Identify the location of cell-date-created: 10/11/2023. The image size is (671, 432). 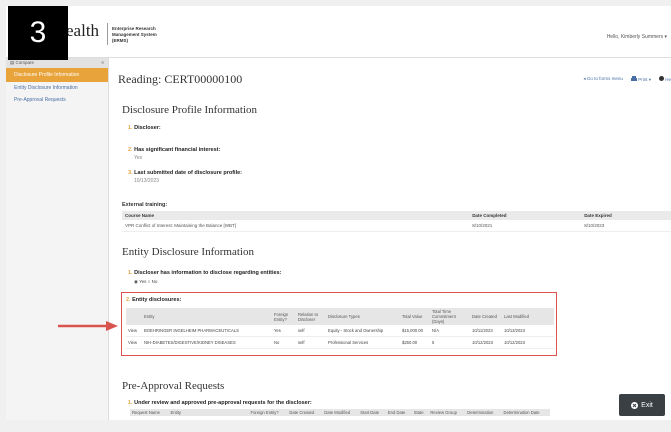
(486, 331).